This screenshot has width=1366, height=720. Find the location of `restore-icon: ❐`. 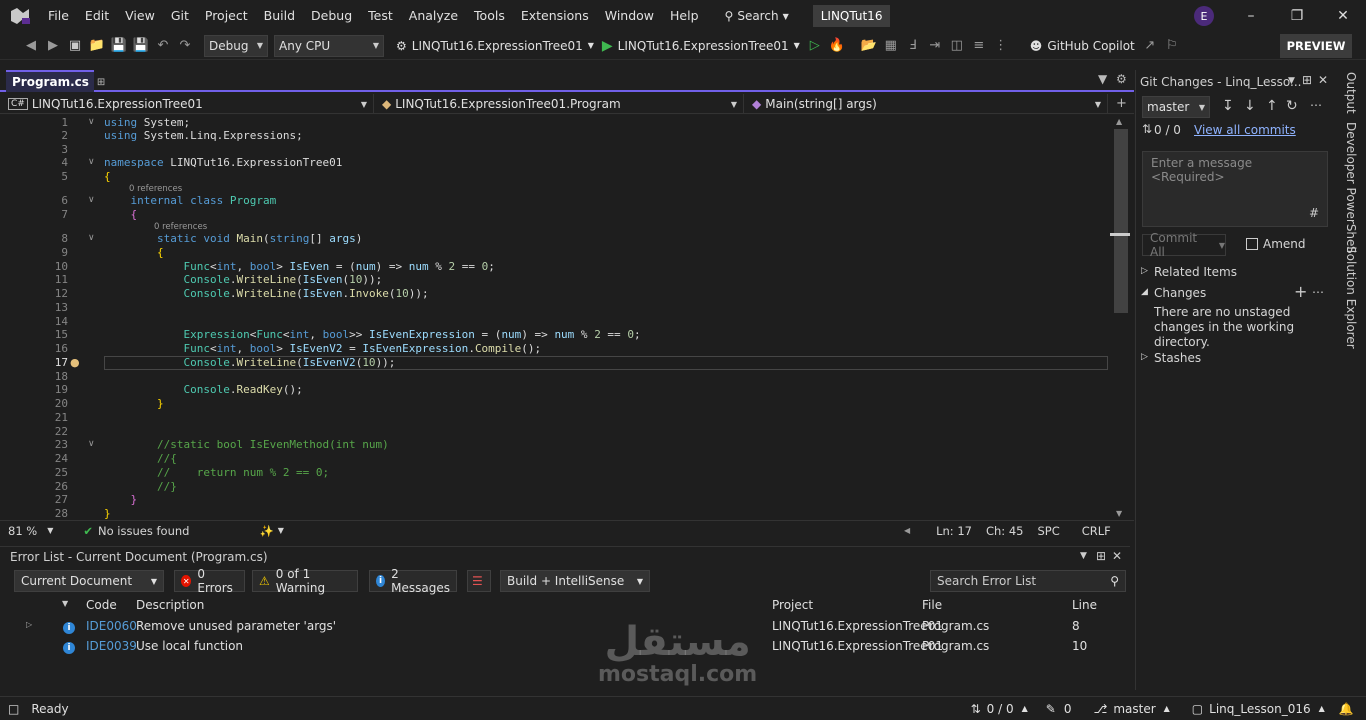

restore-icon: ❐ is located at coordinates (1297, 16).